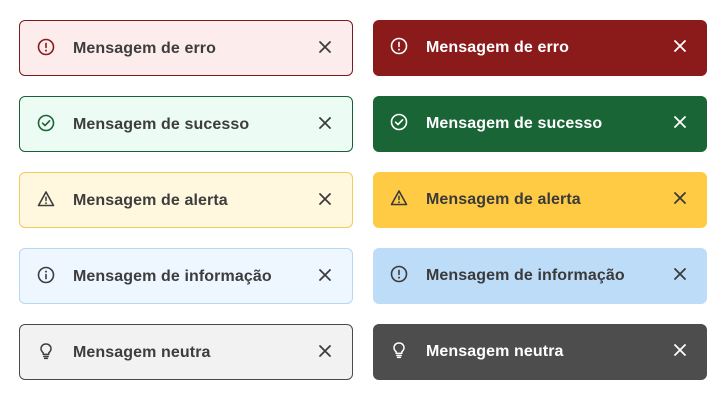 This screenshot has width=726, height=400. I want to click on info-alert-filled: Mensagem de informação, so click(540, 276).